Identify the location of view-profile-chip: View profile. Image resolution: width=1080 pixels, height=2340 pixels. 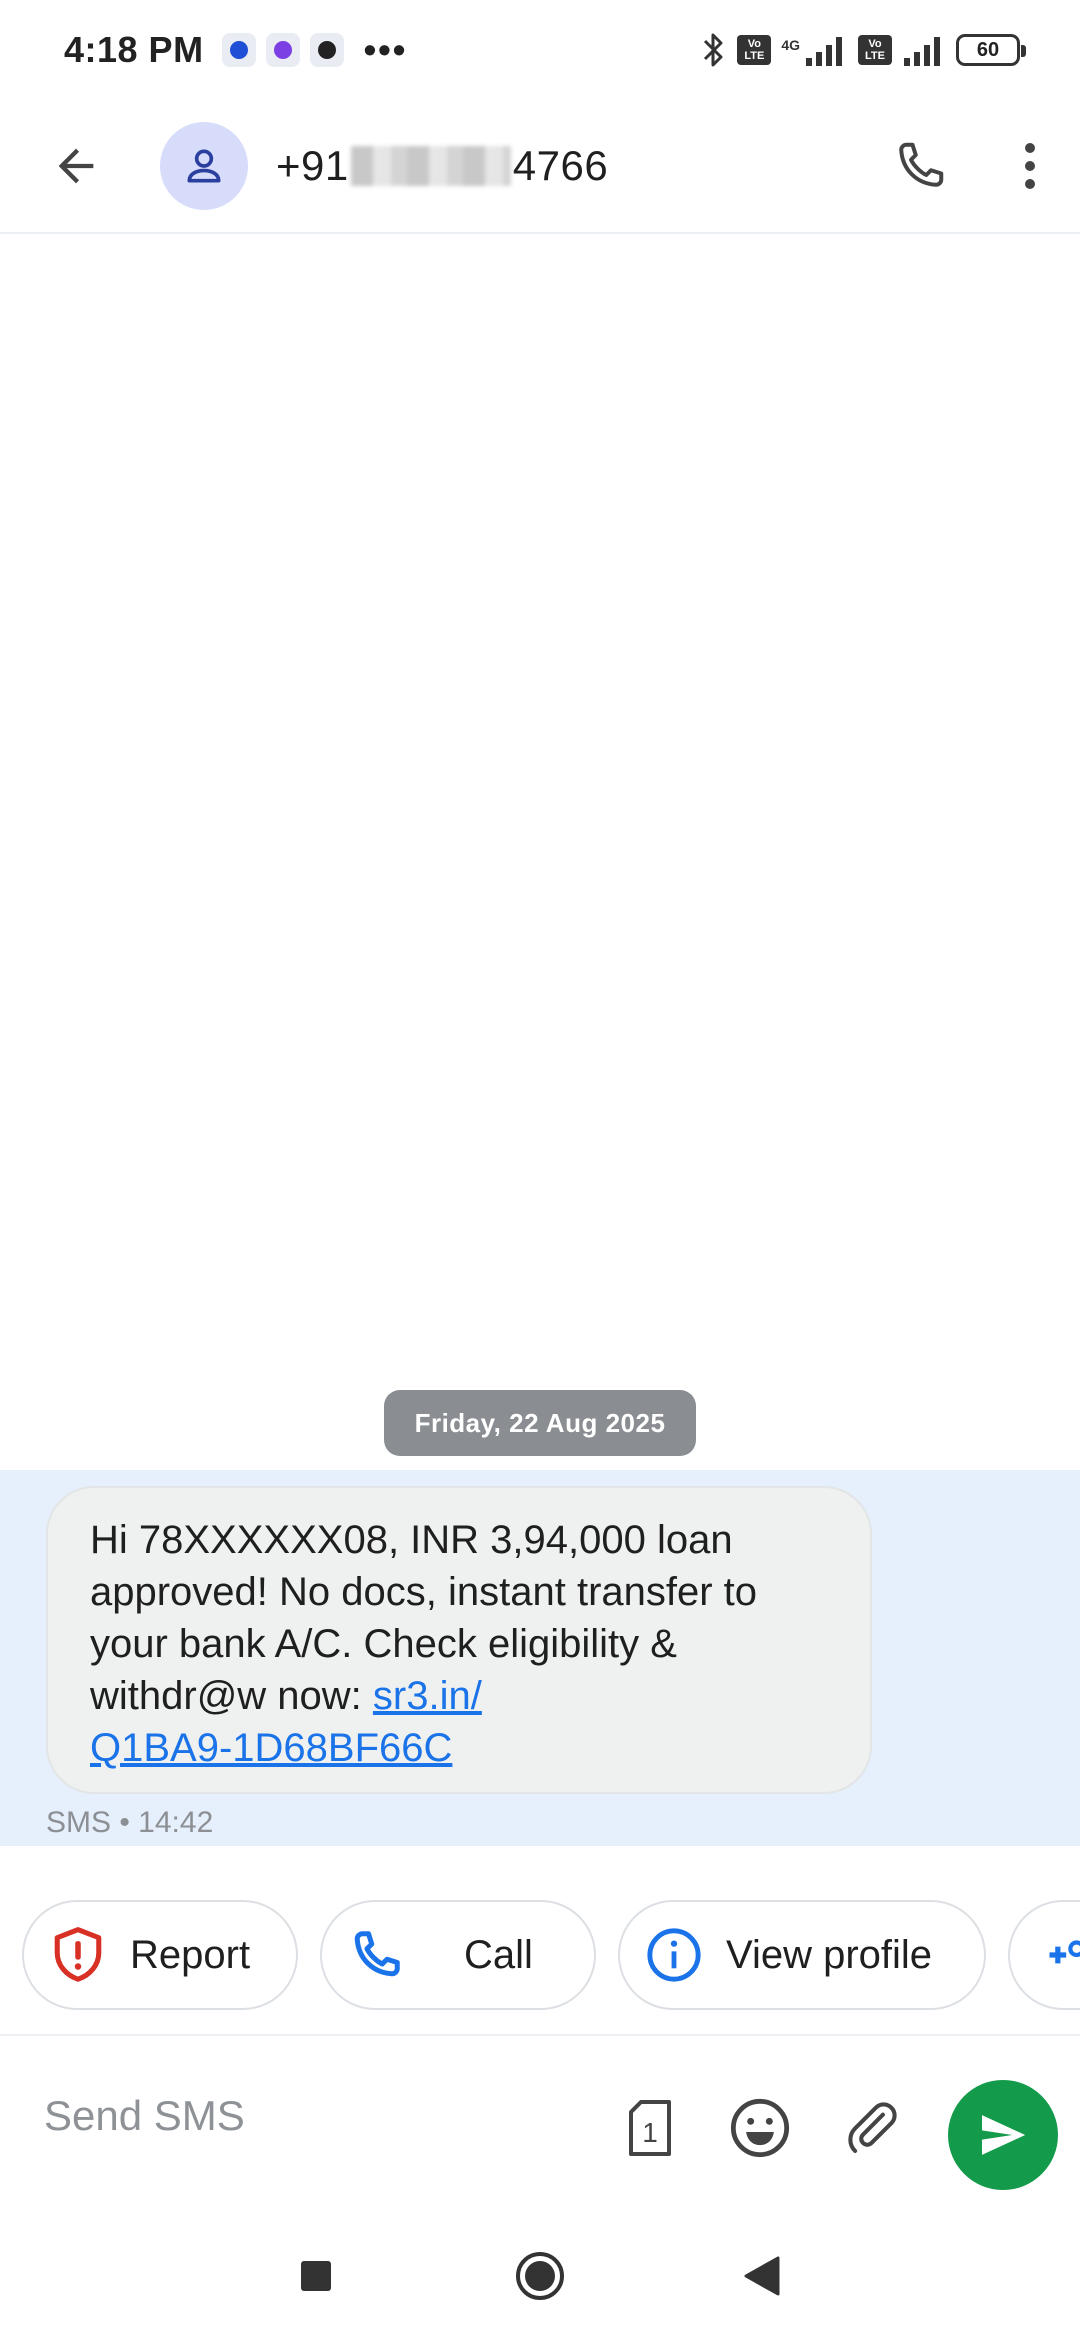
(802, 1955).